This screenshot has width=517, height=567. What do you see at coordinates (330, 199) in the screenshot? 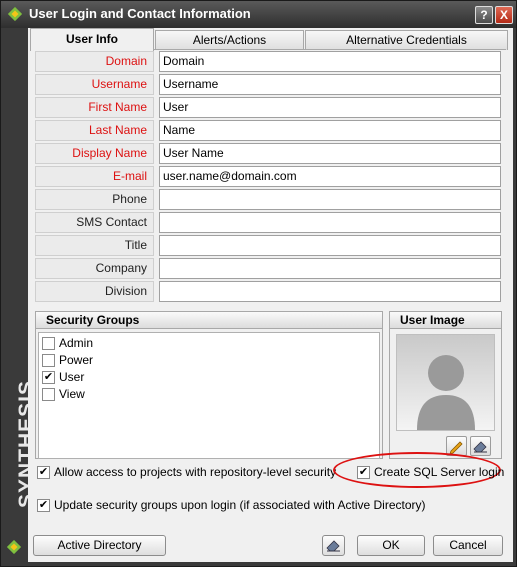
I see `phone-field` at bounding box center [330, 199].